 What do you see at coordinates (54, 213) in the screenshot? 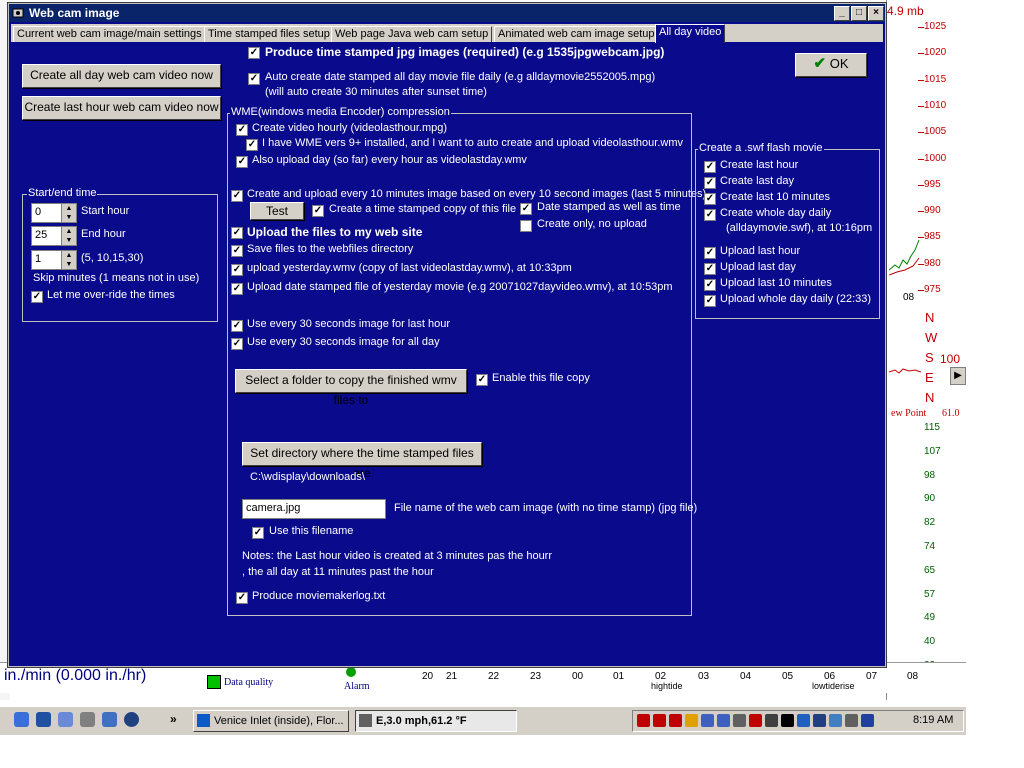
I see `start-hour-spinner: 0 ▲ ▼` at bounding box center [54, 213].